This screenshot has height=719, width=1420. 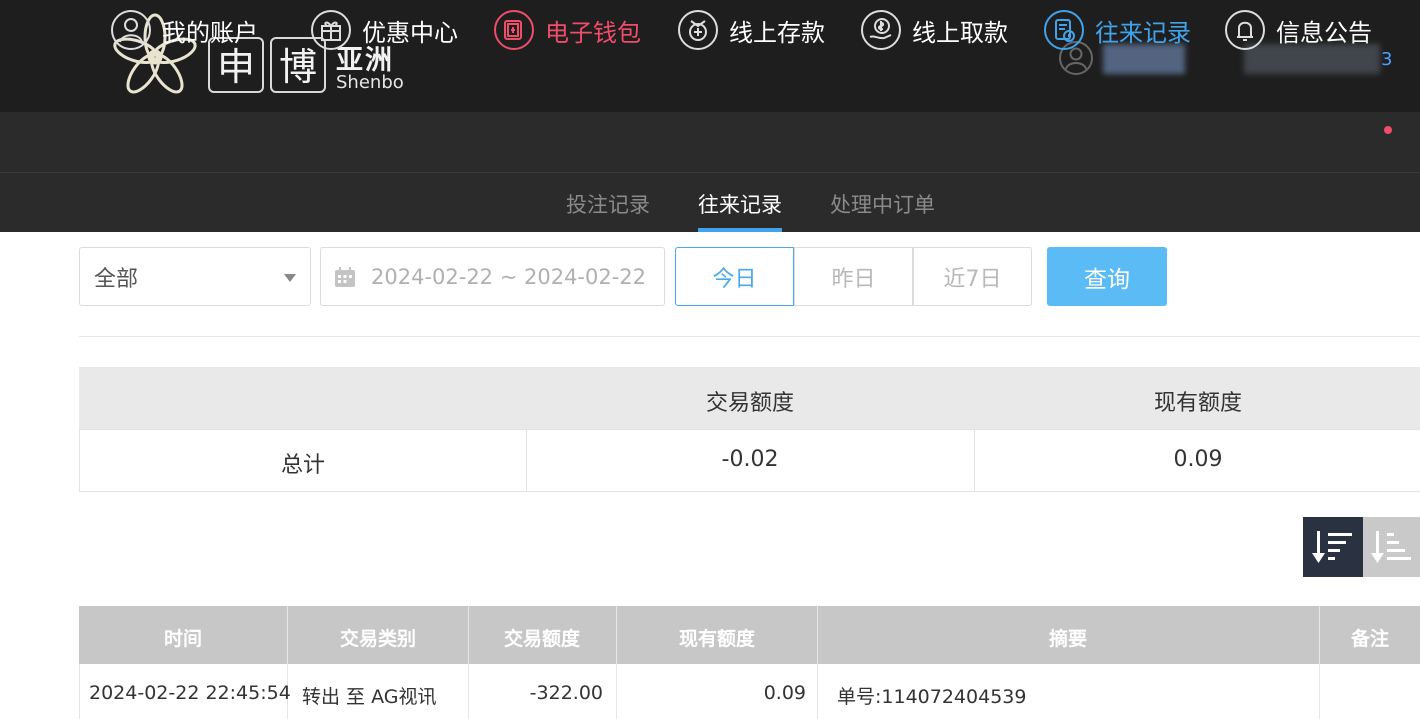 What do you see at coordinates (750, 403) in the screenshot?
I see `summary-header-amount: 交易额度` at bounding box center [750, 403].